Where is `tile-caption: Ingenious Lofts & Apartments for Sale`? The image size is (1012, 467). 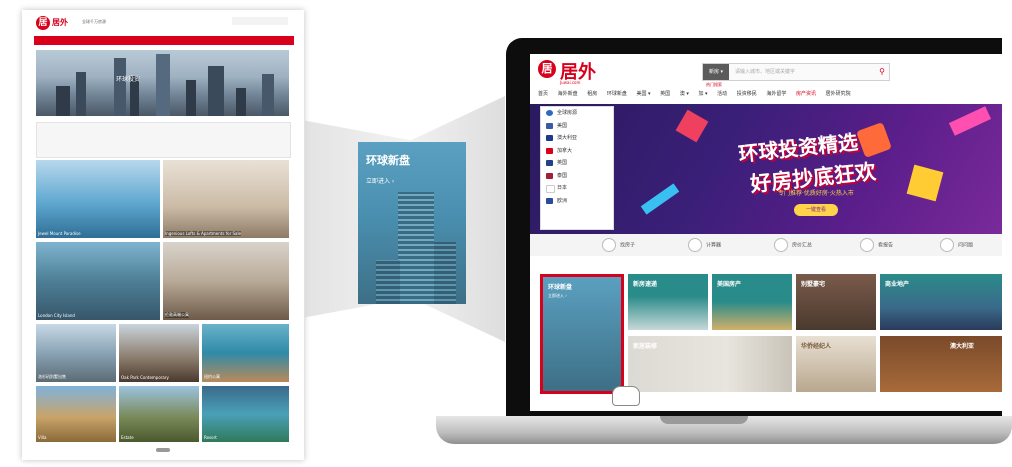
tile-caption: Ingenious Lofts & Apartments for Sale is located at coordinates (203, 233).